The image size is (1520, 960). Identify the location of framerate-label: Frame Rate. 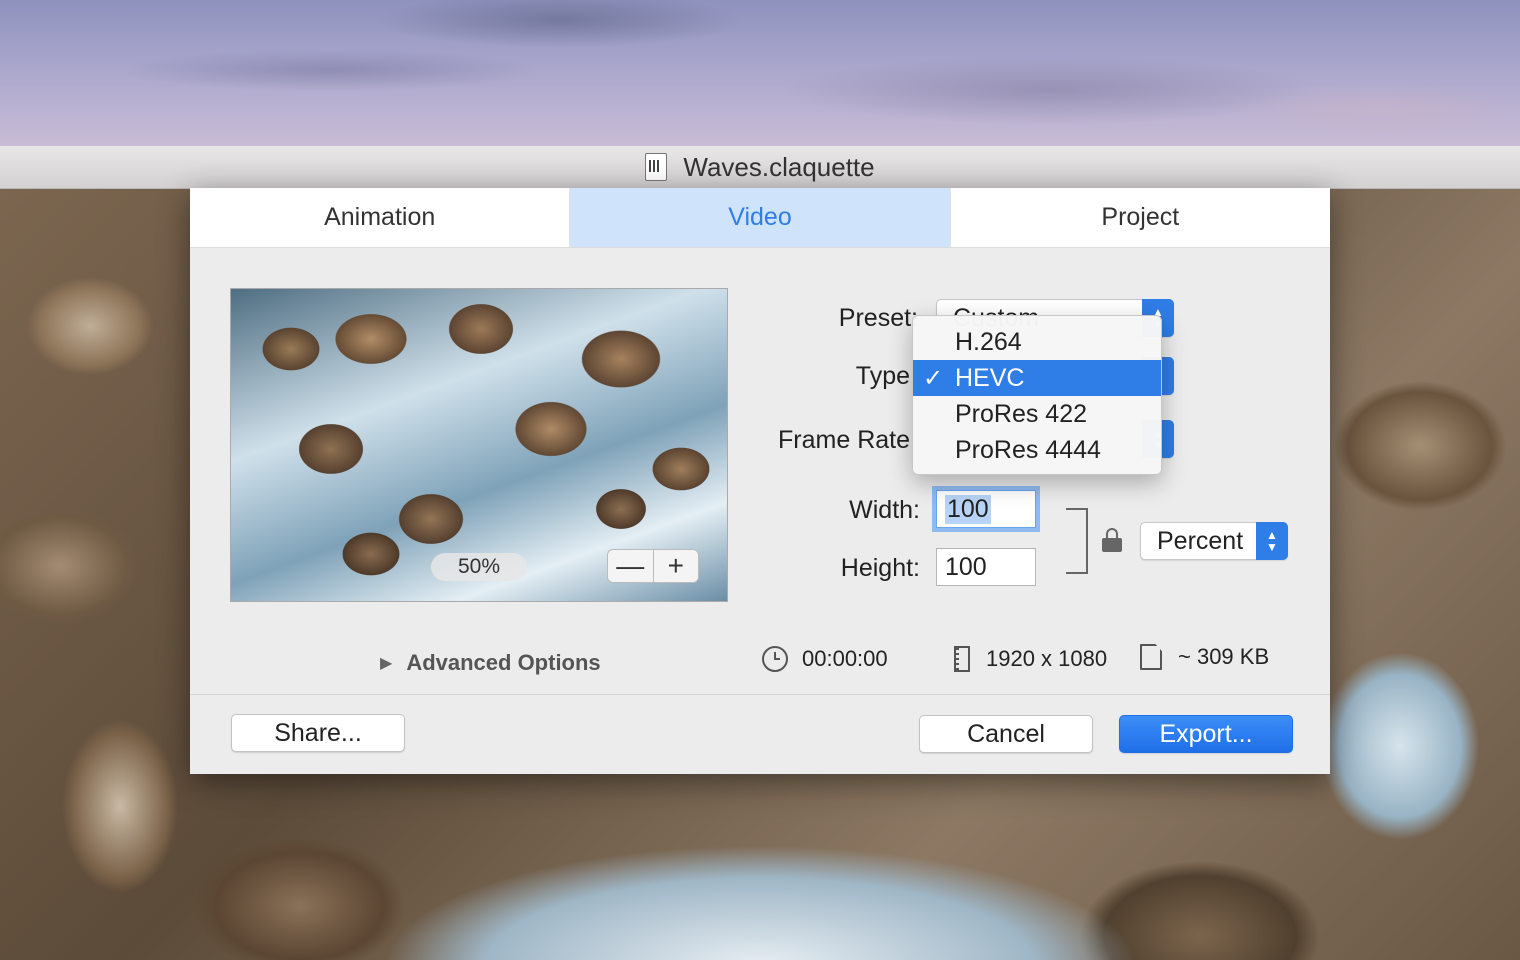
(844, 440).